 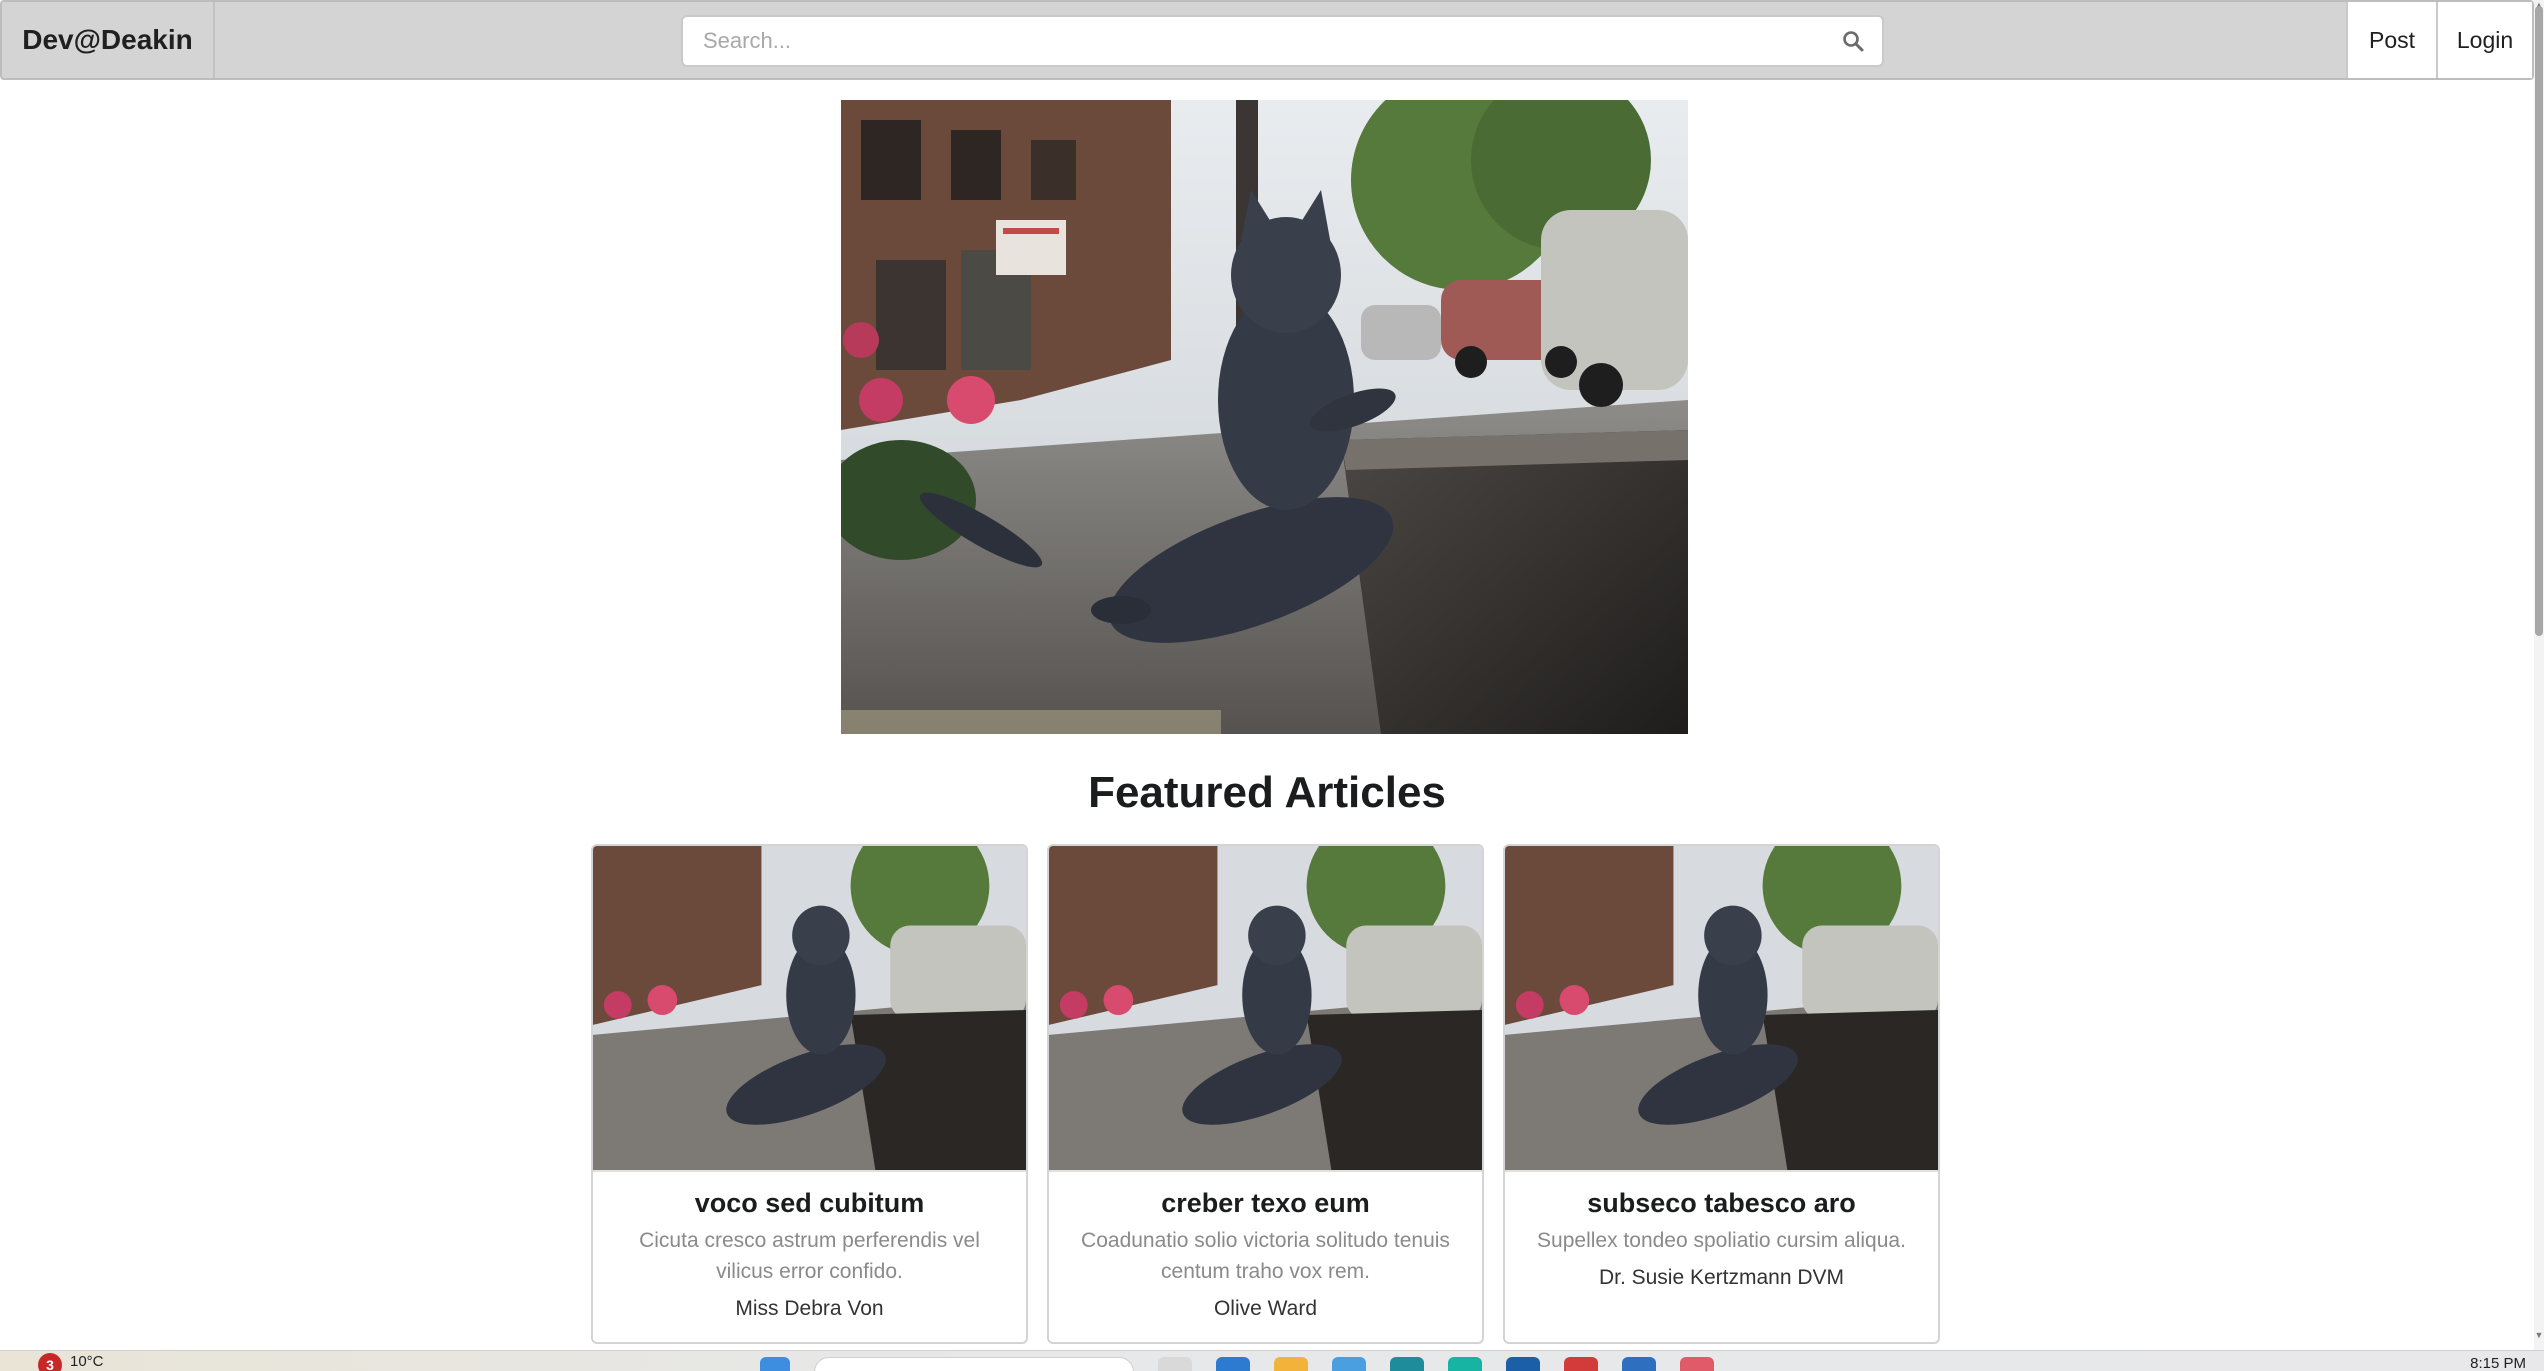 What do you see at coordinates (1291, 1364) in the screenshot?
I see `file-explorer-icon` at bounding box center [1291, 1364].